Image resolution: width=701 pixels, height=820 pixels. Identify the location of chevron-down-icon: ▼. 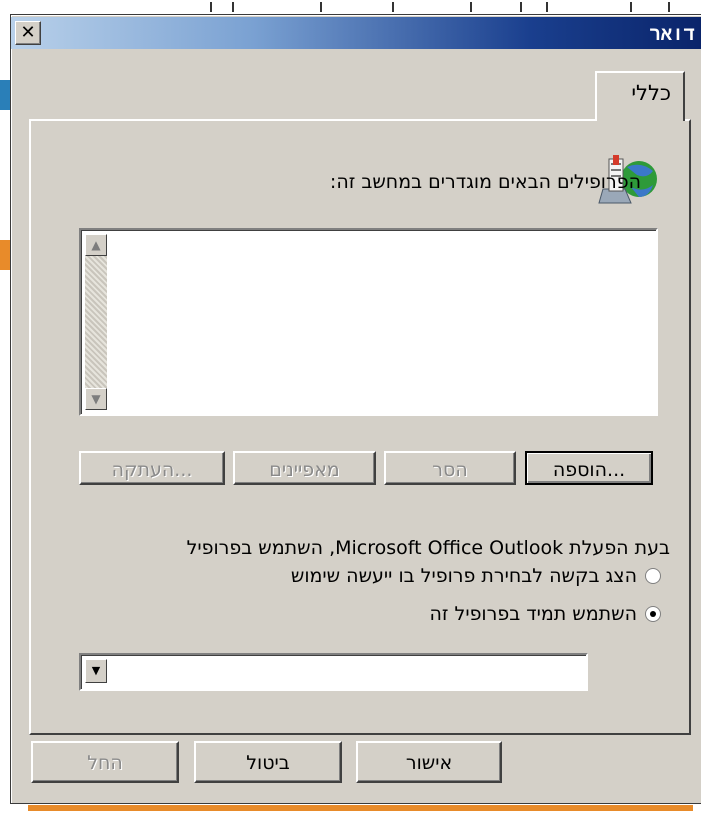
(96, 670).